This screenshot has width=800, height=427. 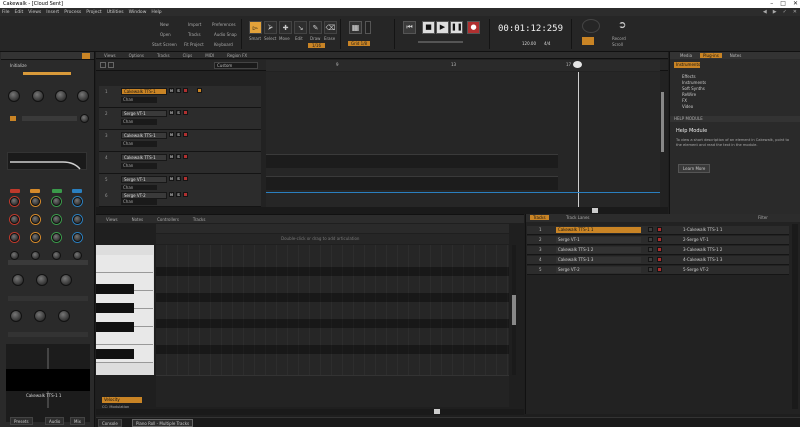 I want to click on pane-track-output: 4-Cakewalk TTS-1 3, so click(x=728, y=260).